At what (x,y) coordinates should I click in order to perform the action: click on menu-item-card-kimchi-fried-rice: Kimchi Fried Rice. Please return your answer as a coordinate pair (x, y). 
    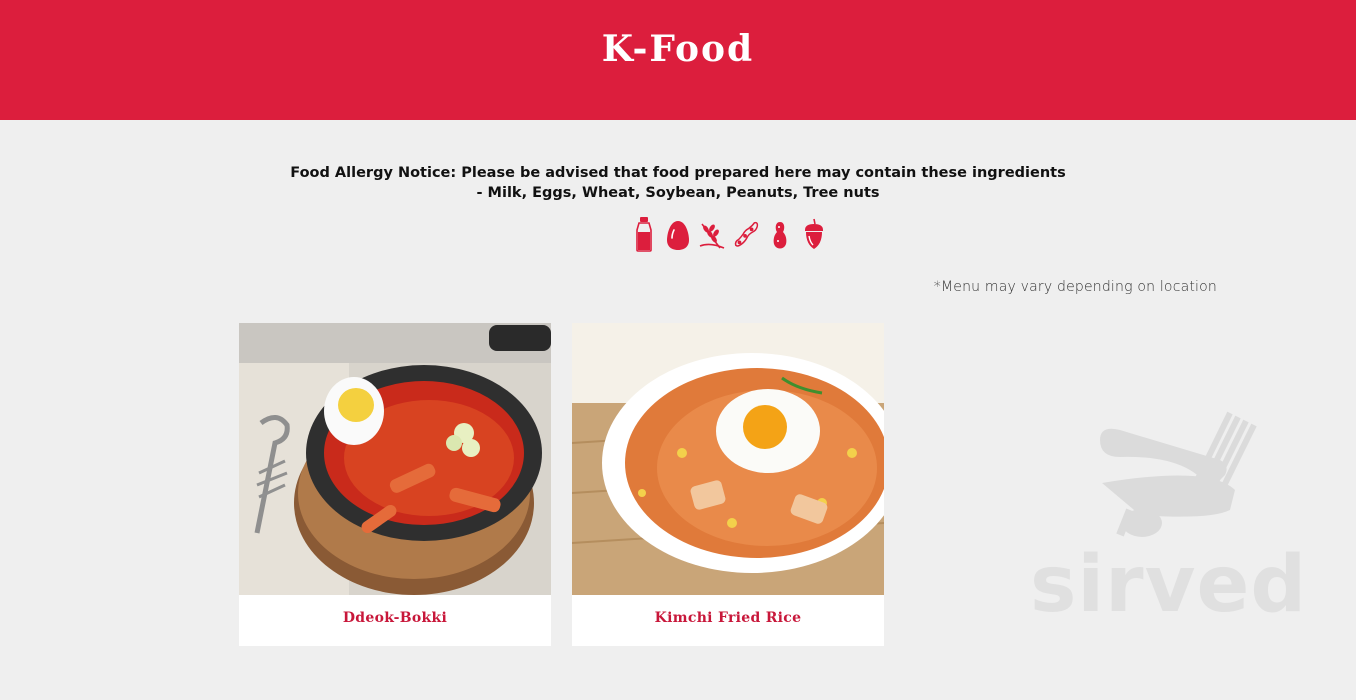
    Looking at the image, I should click on (728, 484).